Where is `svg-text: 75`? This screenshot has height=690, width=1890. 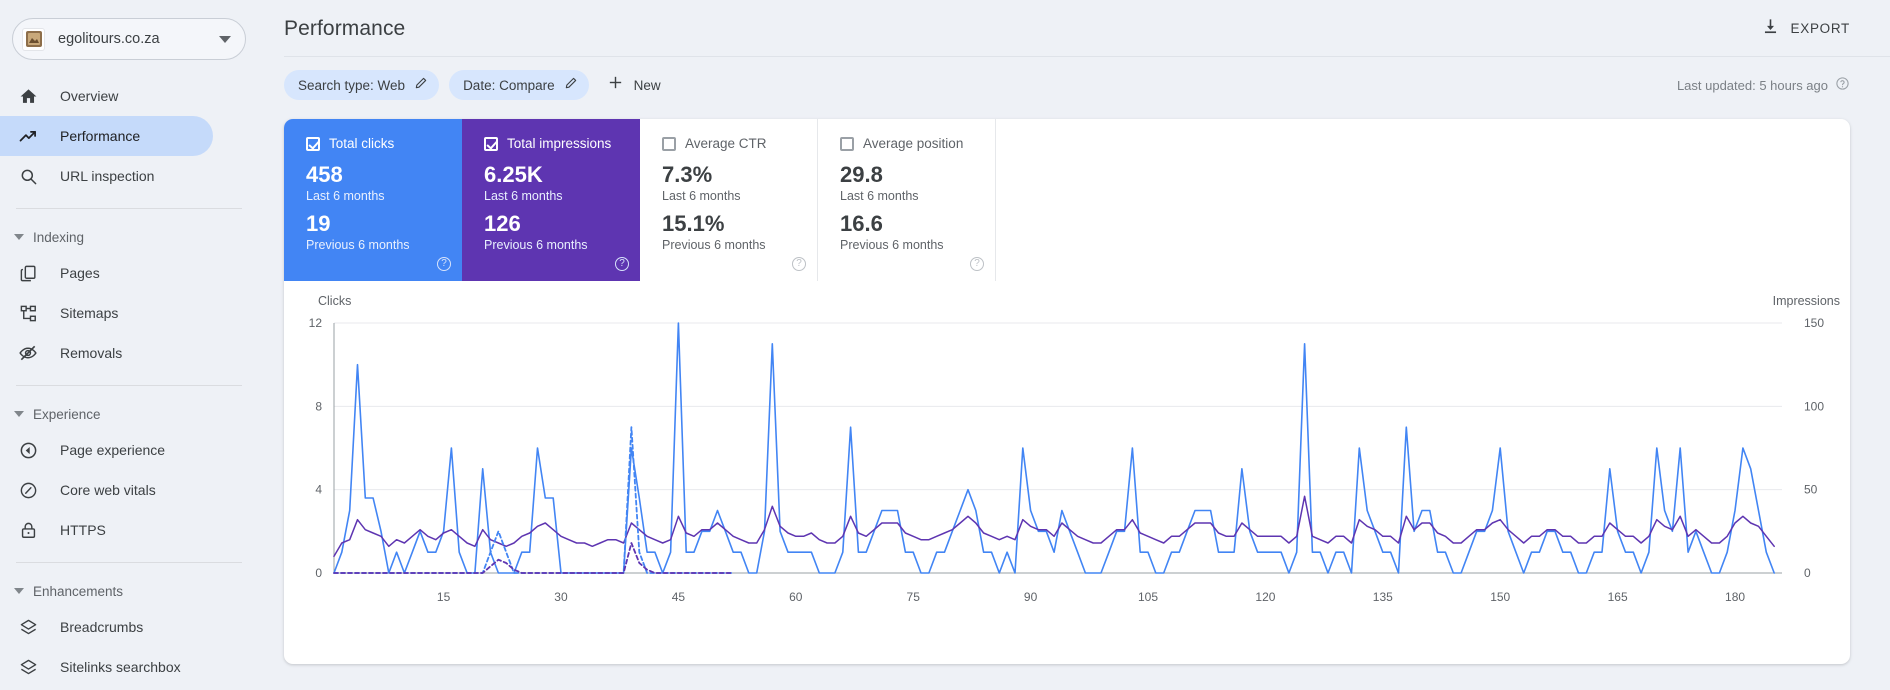 svg-text: 75 is located at coordinates (914, 597).